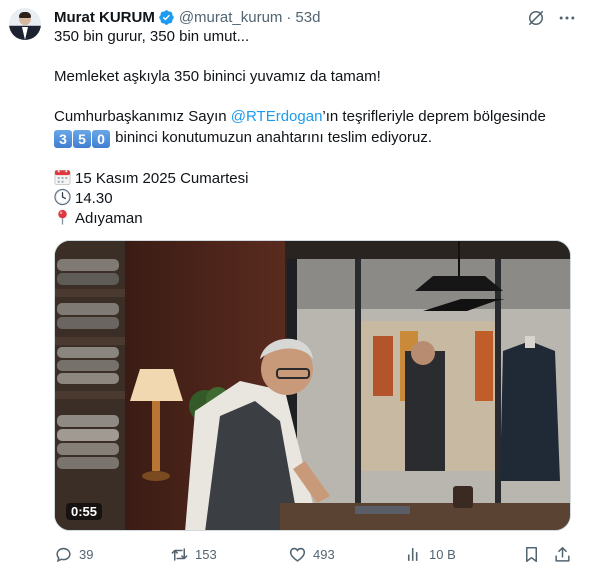 This screenshot has width=591, height=574. What do you see at coordinates (314, 218) in the screenshot?
I see `place-line: Adıyaman` at bounding box center [314, 218].